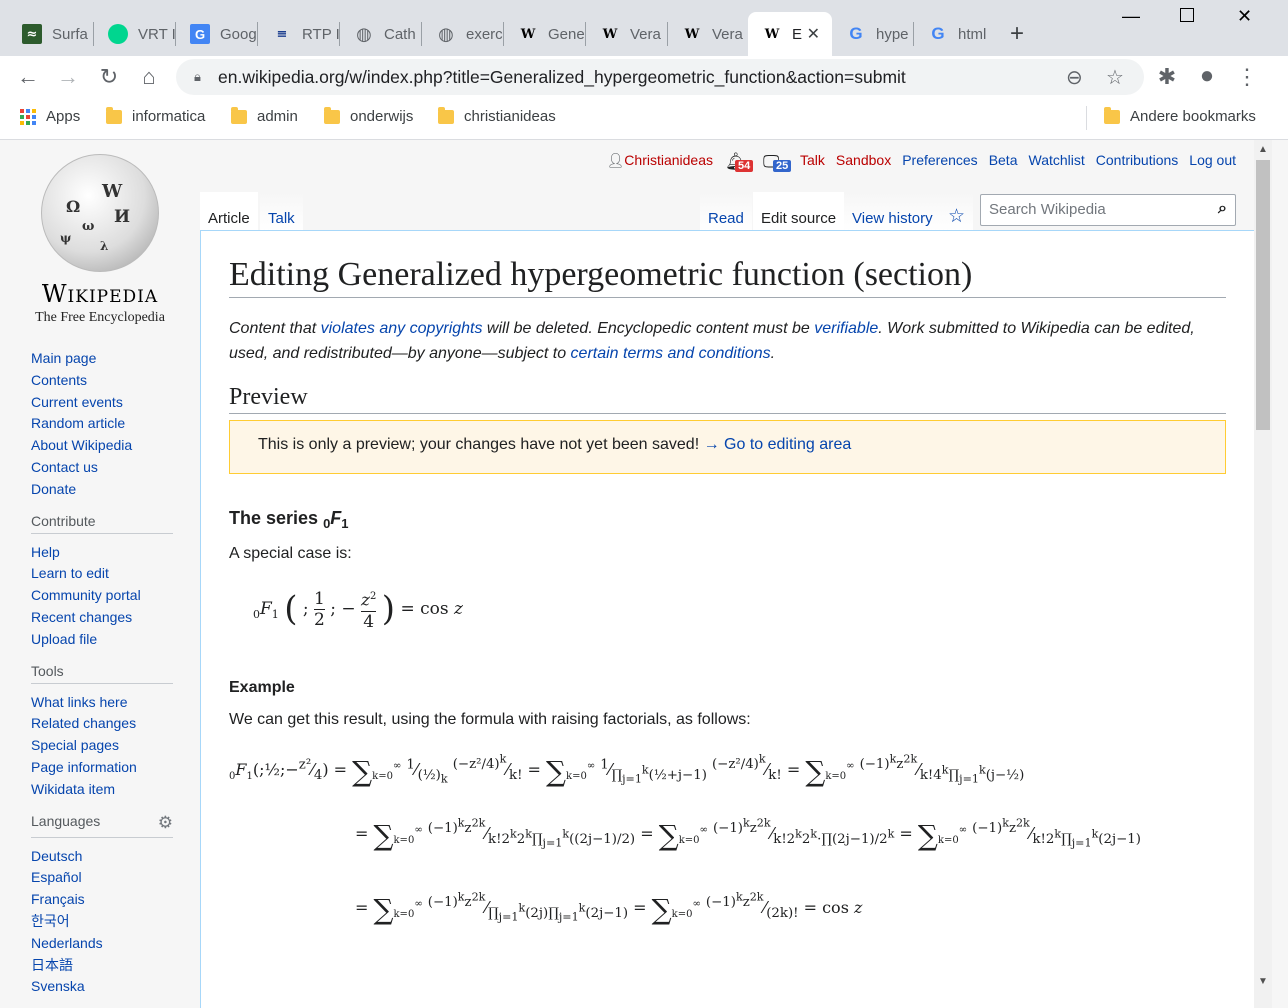  I want to click on google-translate-icon: G, so click(200, 34).